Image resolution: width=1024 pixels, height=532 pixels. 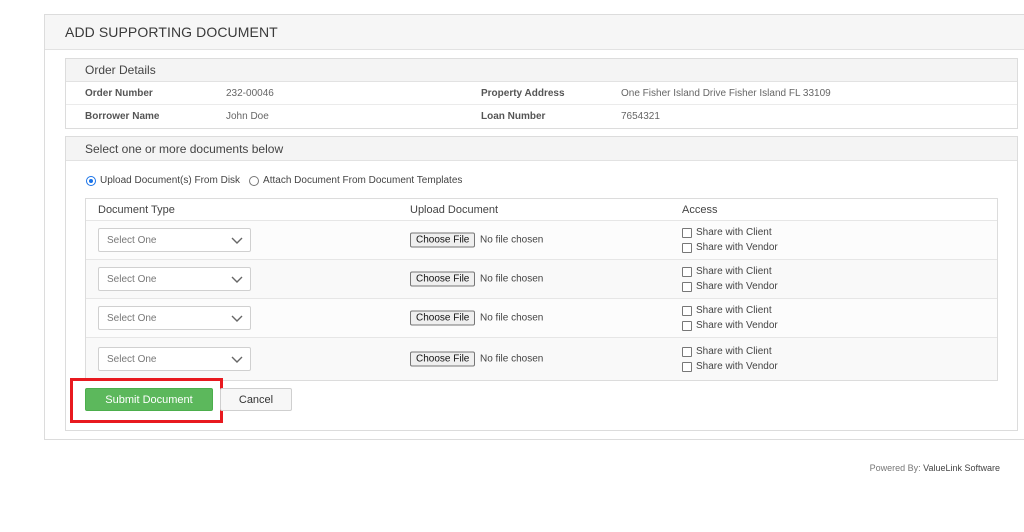 I want to click on footer: Powered By: ValueLink Software, so click(x=935, y=468).